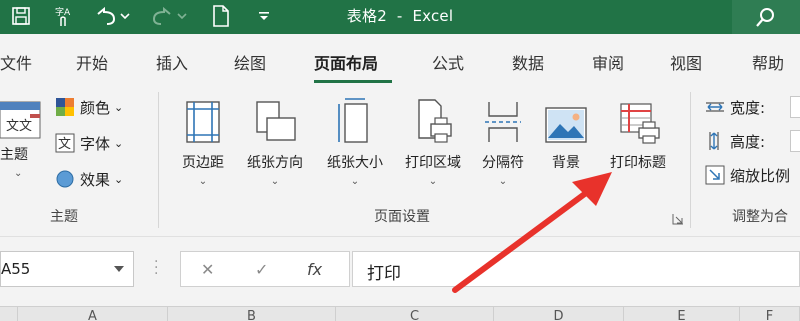 This screenshot has width=800, height=321. What do you see at coordinates (576, 269) in the screenshot?
I see `formula-input: 打印` at bounding box center [576, 269].